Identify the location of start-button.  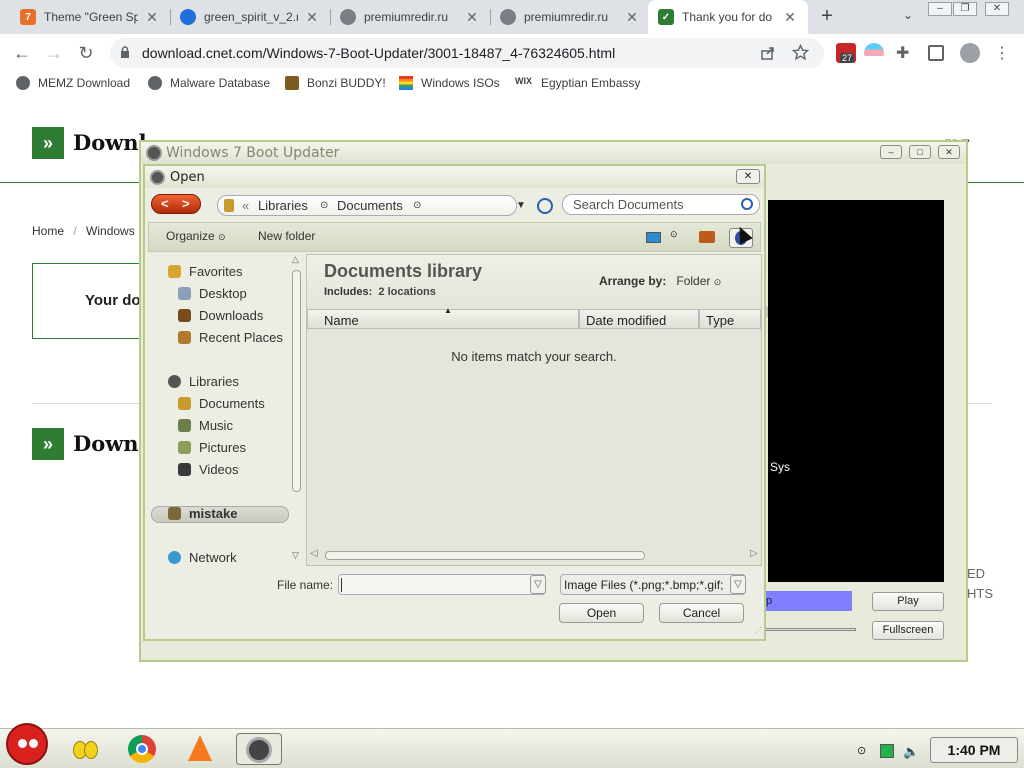
(27, 744).